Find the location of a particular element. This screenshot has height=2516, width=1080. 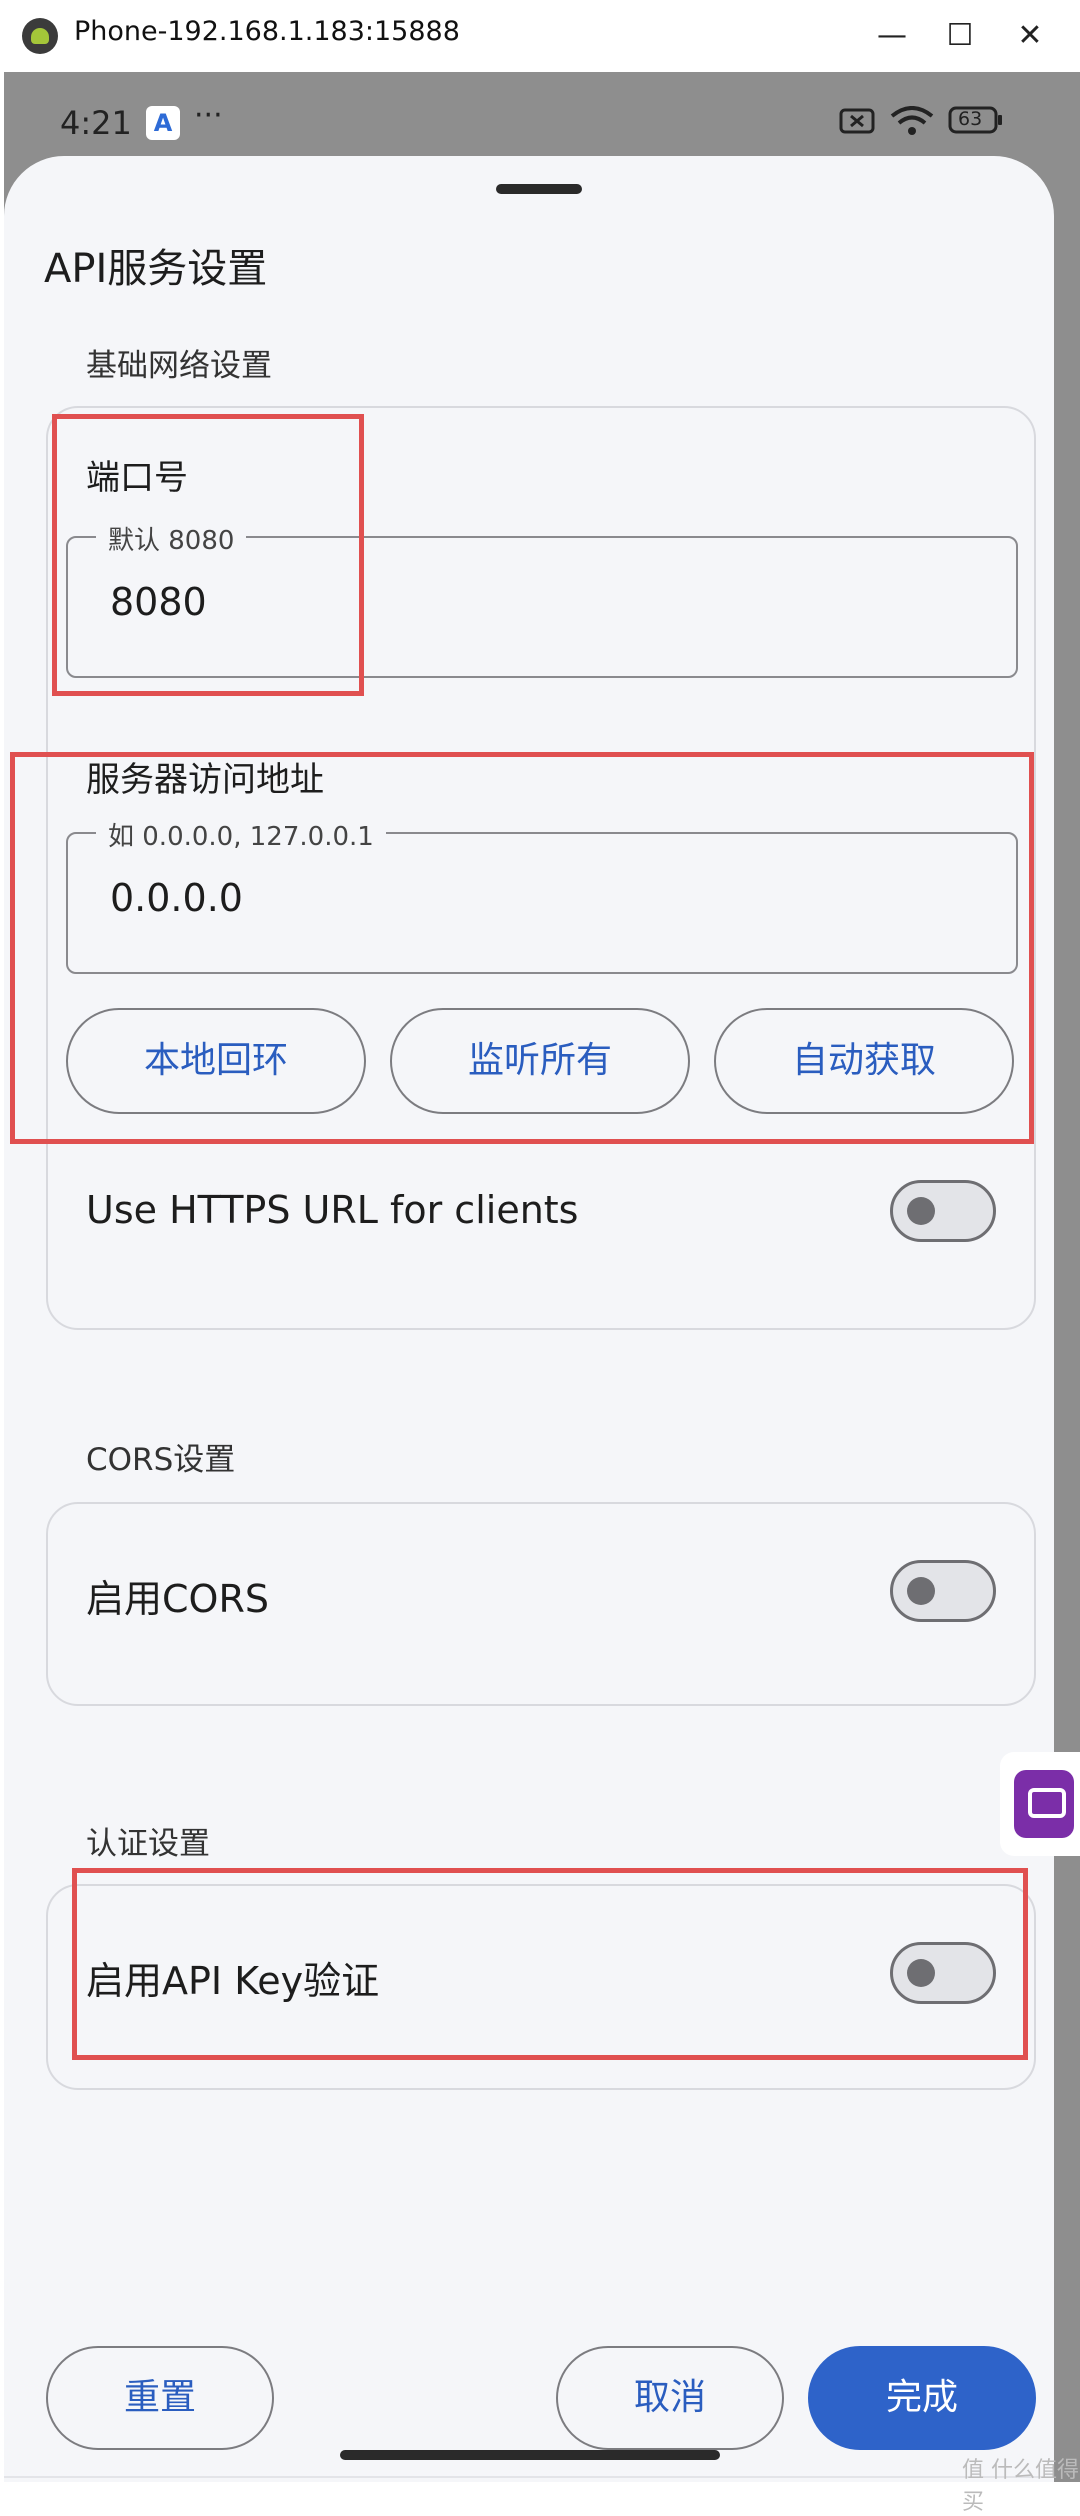

footer-divider is located at coordinates (529, 2477).